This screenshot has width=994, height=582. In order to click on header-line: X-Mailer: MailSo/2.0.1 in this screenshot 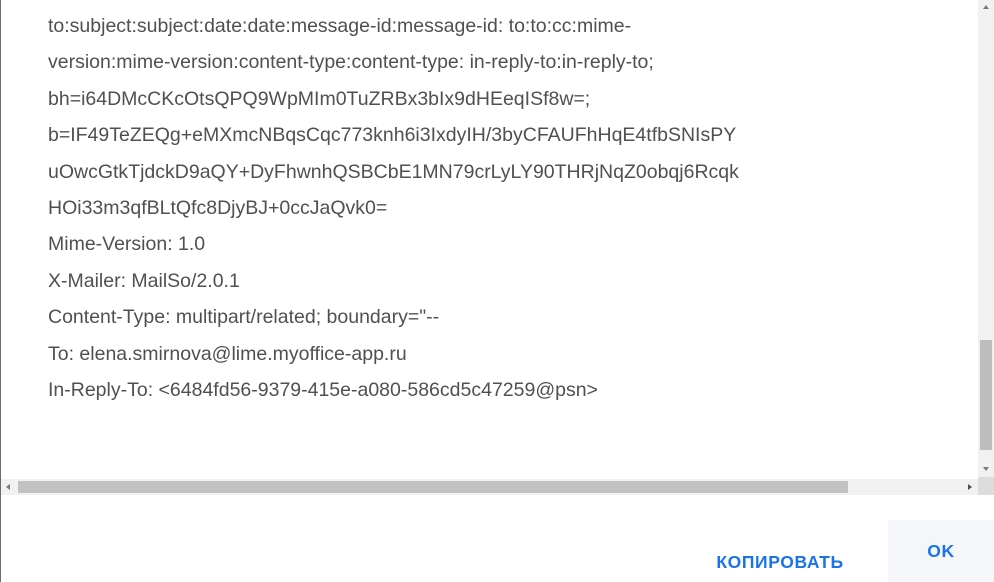, I will do `click(144, 280)`.